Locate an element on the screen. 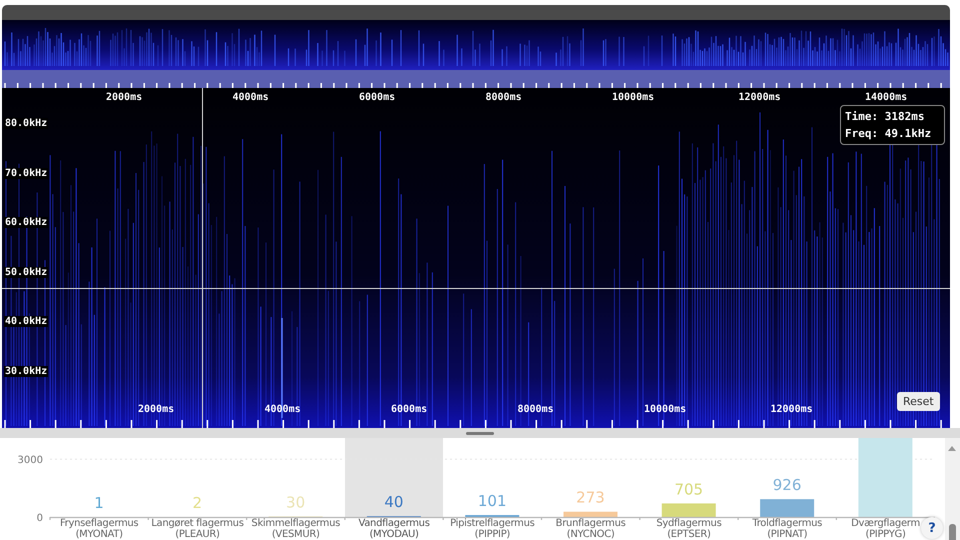 The height and width of the screenshot is (540, 960). time-reading: Time: 3182ms is located at coordinates (885, 116).